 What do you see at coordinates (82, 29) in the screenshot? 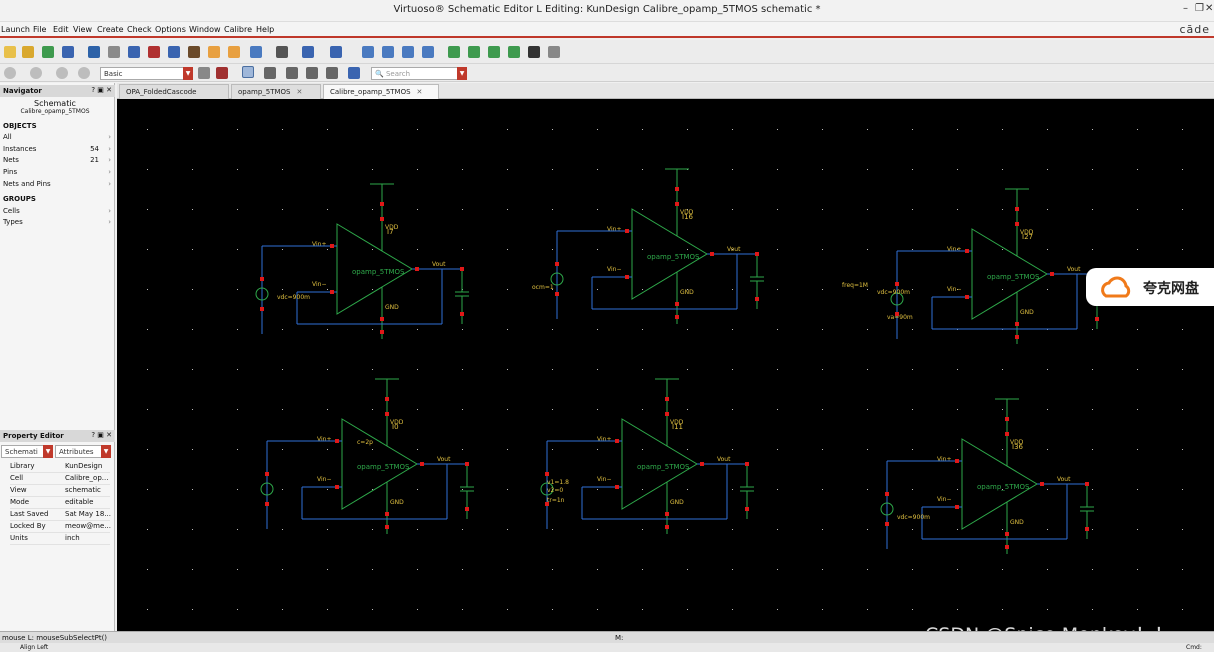
I see `menu-view: View` at bounding box center [82, 29].